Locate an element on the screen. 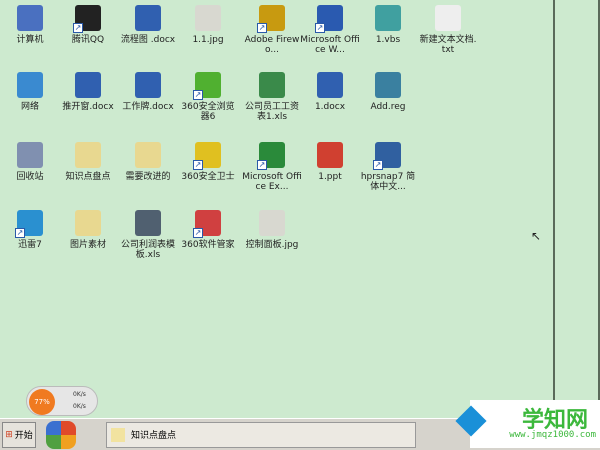  start-button: ⊞ 开始 is located at coordinates (19, 434).